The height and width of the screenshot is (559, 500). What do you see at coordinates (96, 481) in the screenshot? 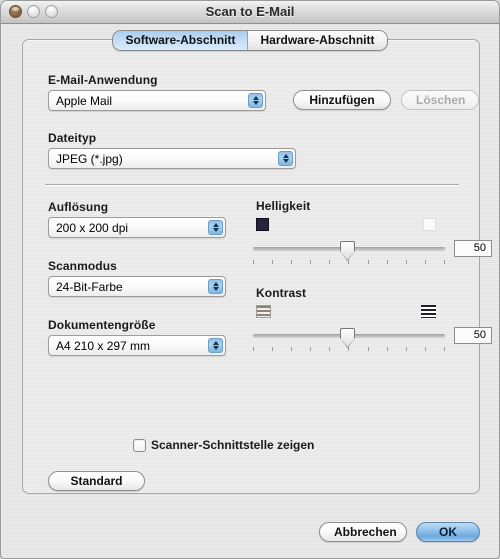
I see `standard-button: Standard` at bounding box center [96, 481].